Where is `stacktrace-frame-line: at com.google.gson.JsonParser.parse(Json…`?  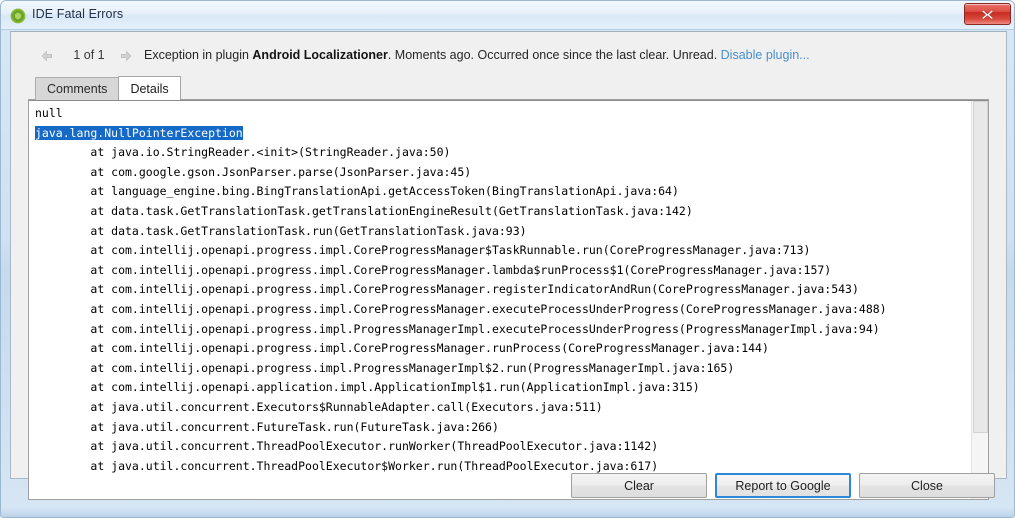 stacktrace-frame-line: at com.google.gson.JsonParser.parse(Json… is located at coordinates (253, 171).